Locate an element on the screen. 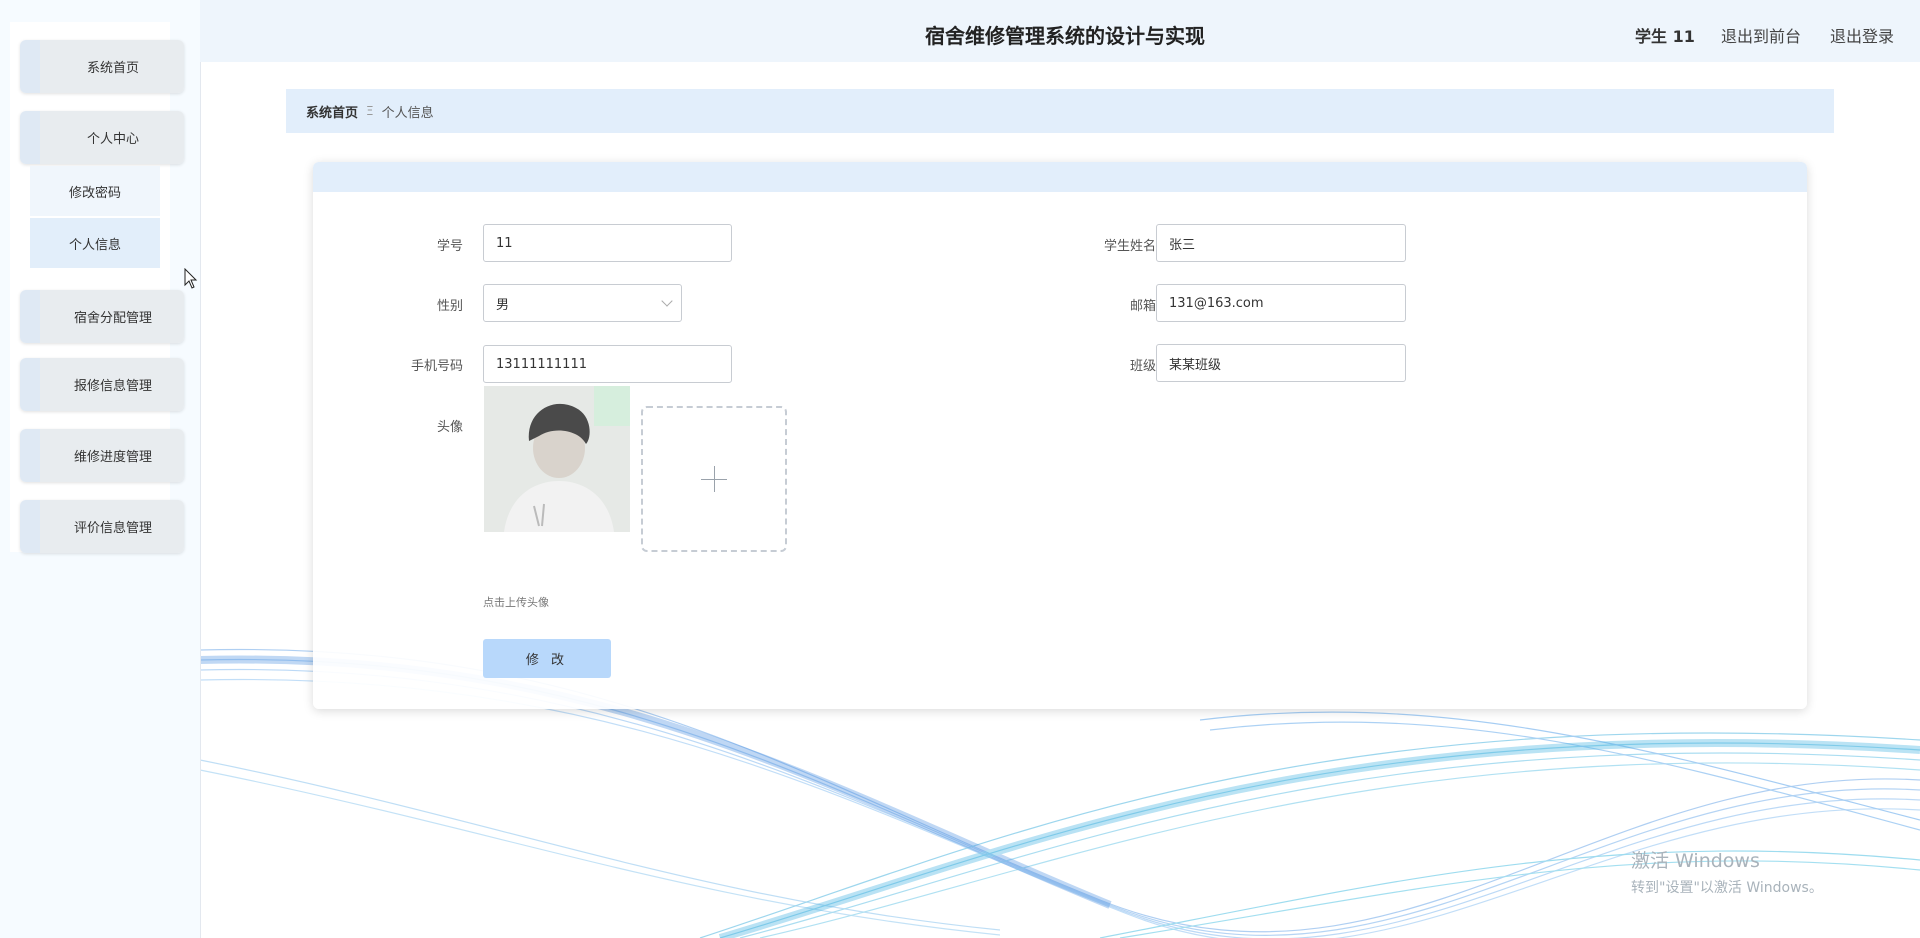 The height and width of the screenshot is (938, 1920). student-id-label: 学号 is located at coordinates (449, 246).